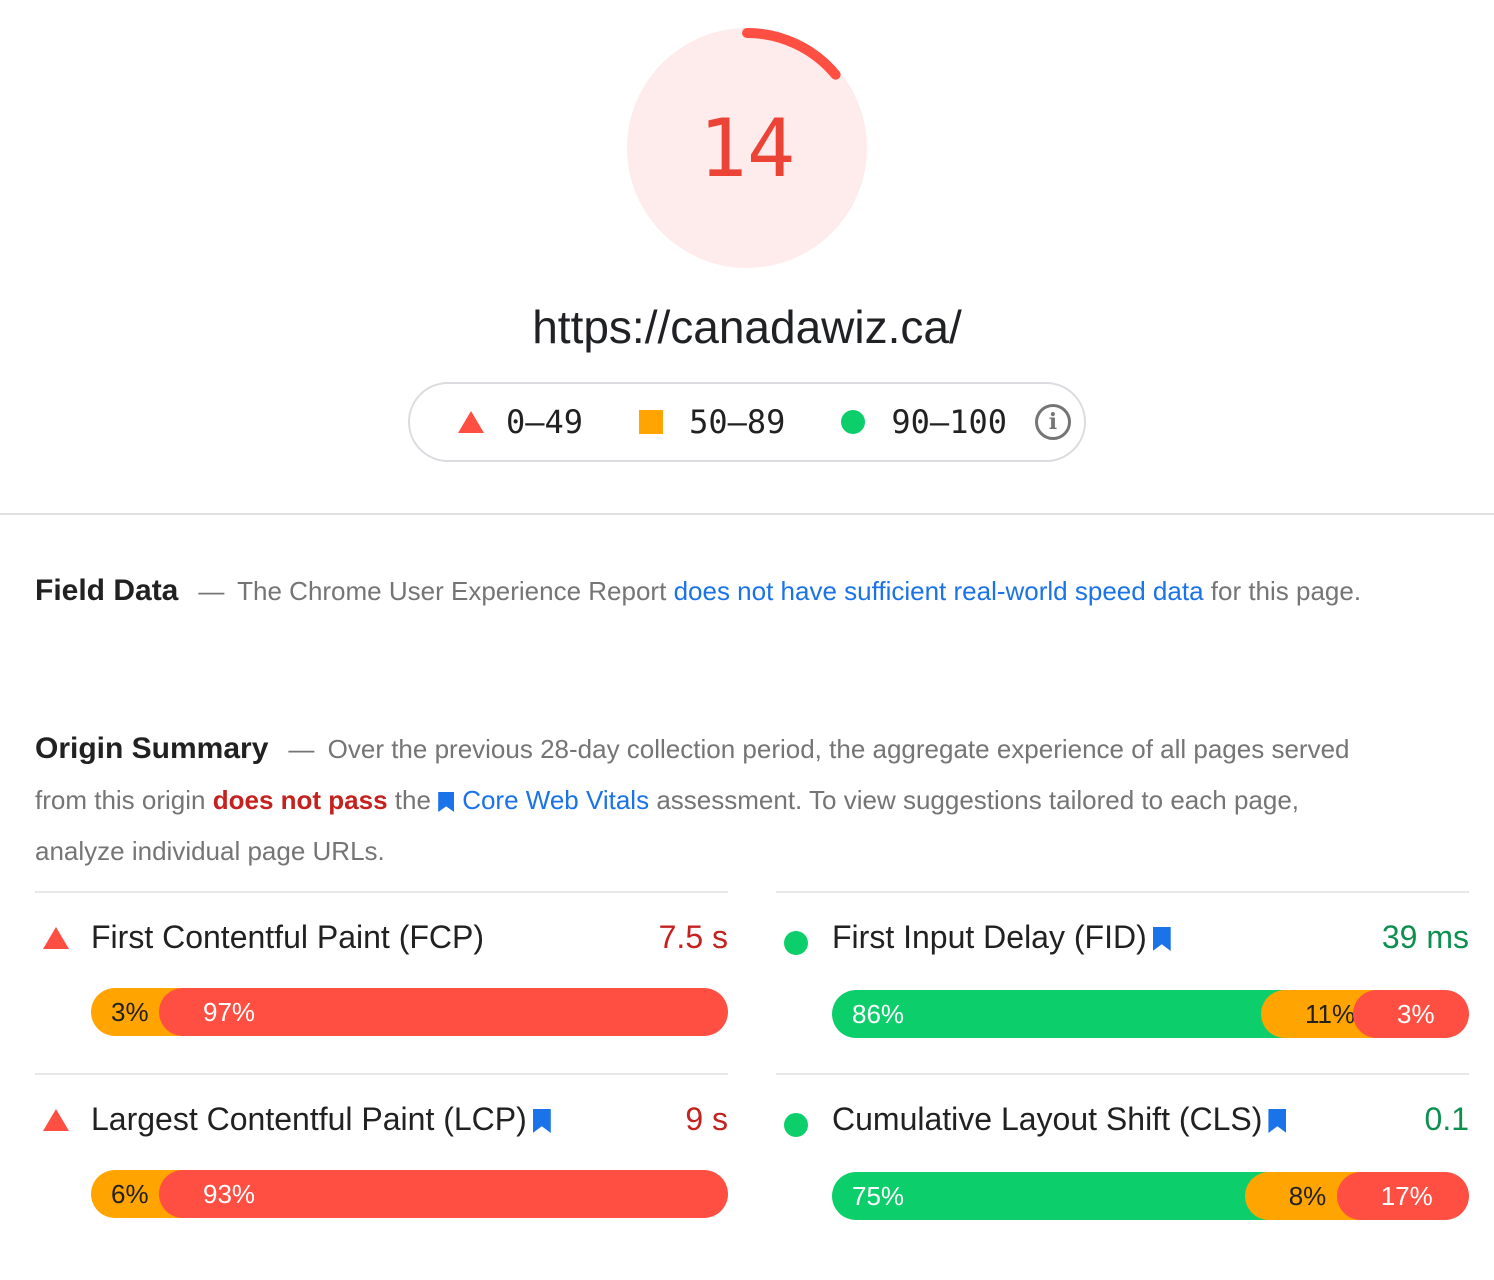  Describe the element at coordinates (693, 937) in the screenshot. I see `metric-value: 7.5 s` at that location.